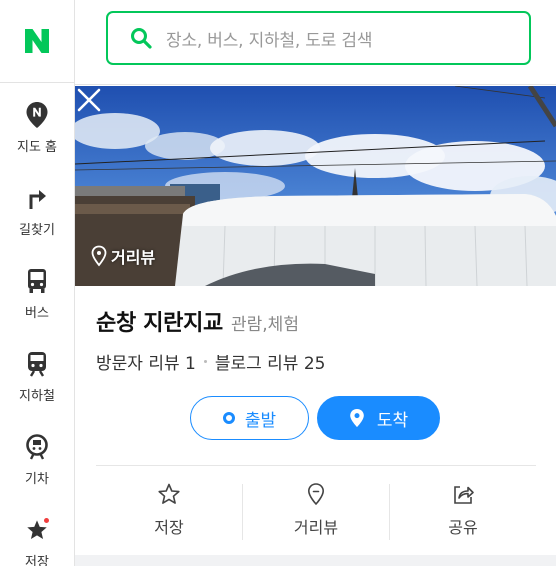  I want to click on search-input: 장소, 버스, 지하철, 도로 검색, so click(318, 38).